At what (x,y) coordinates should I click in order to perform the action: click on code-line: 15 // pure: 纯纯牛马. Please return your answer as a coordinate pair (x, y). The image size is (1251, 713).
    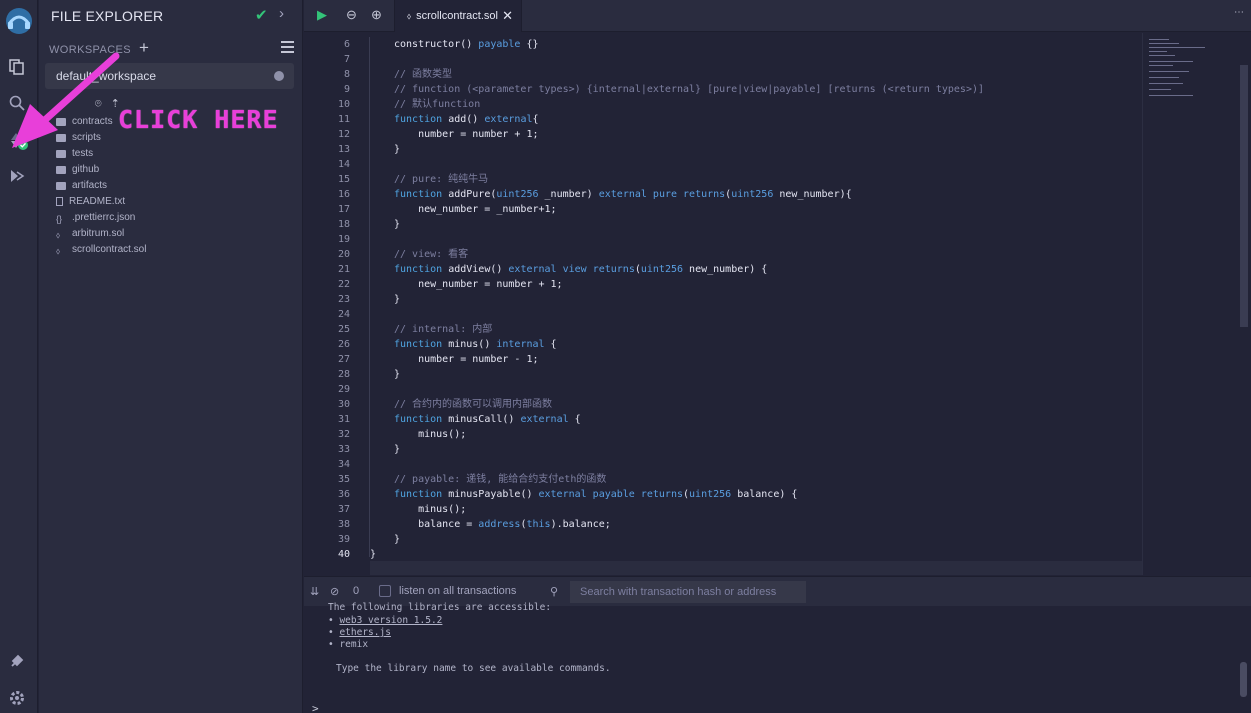
    Looking at the image, I should click on (723, 179).